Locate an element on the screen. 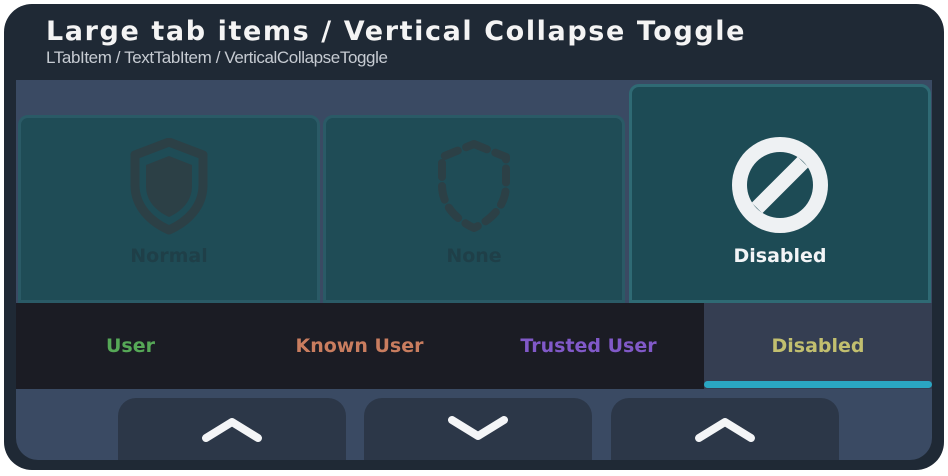  text-tab-user: User is located at coordinates (130, 346).